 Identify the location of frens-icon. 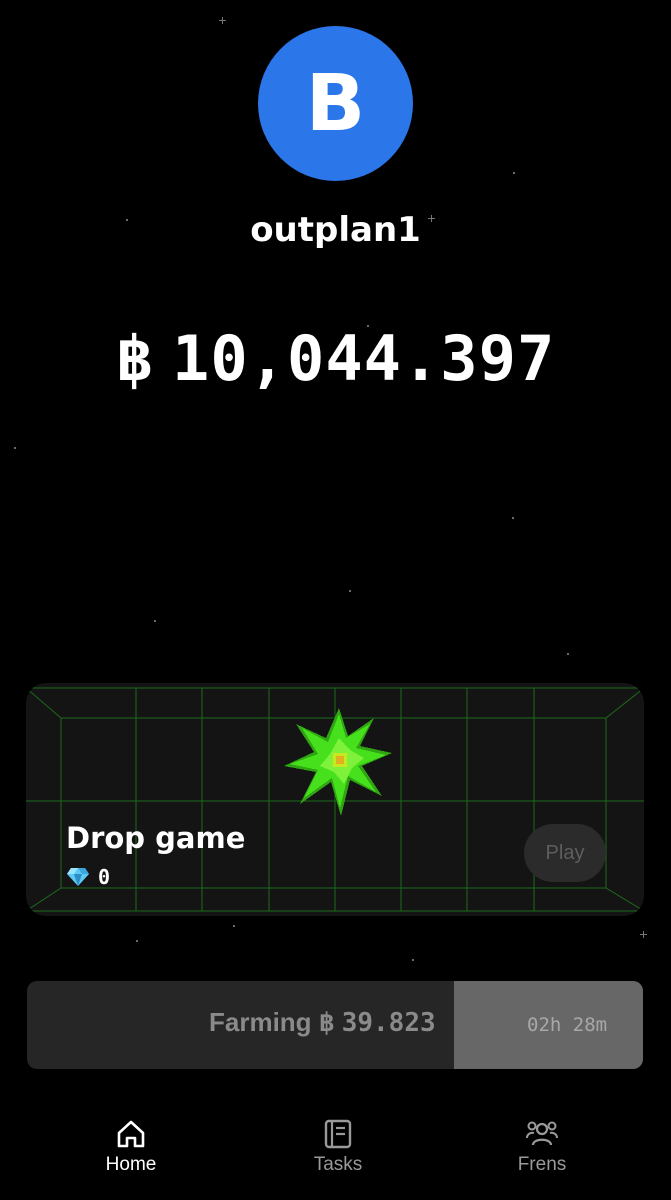
(542, 1133).